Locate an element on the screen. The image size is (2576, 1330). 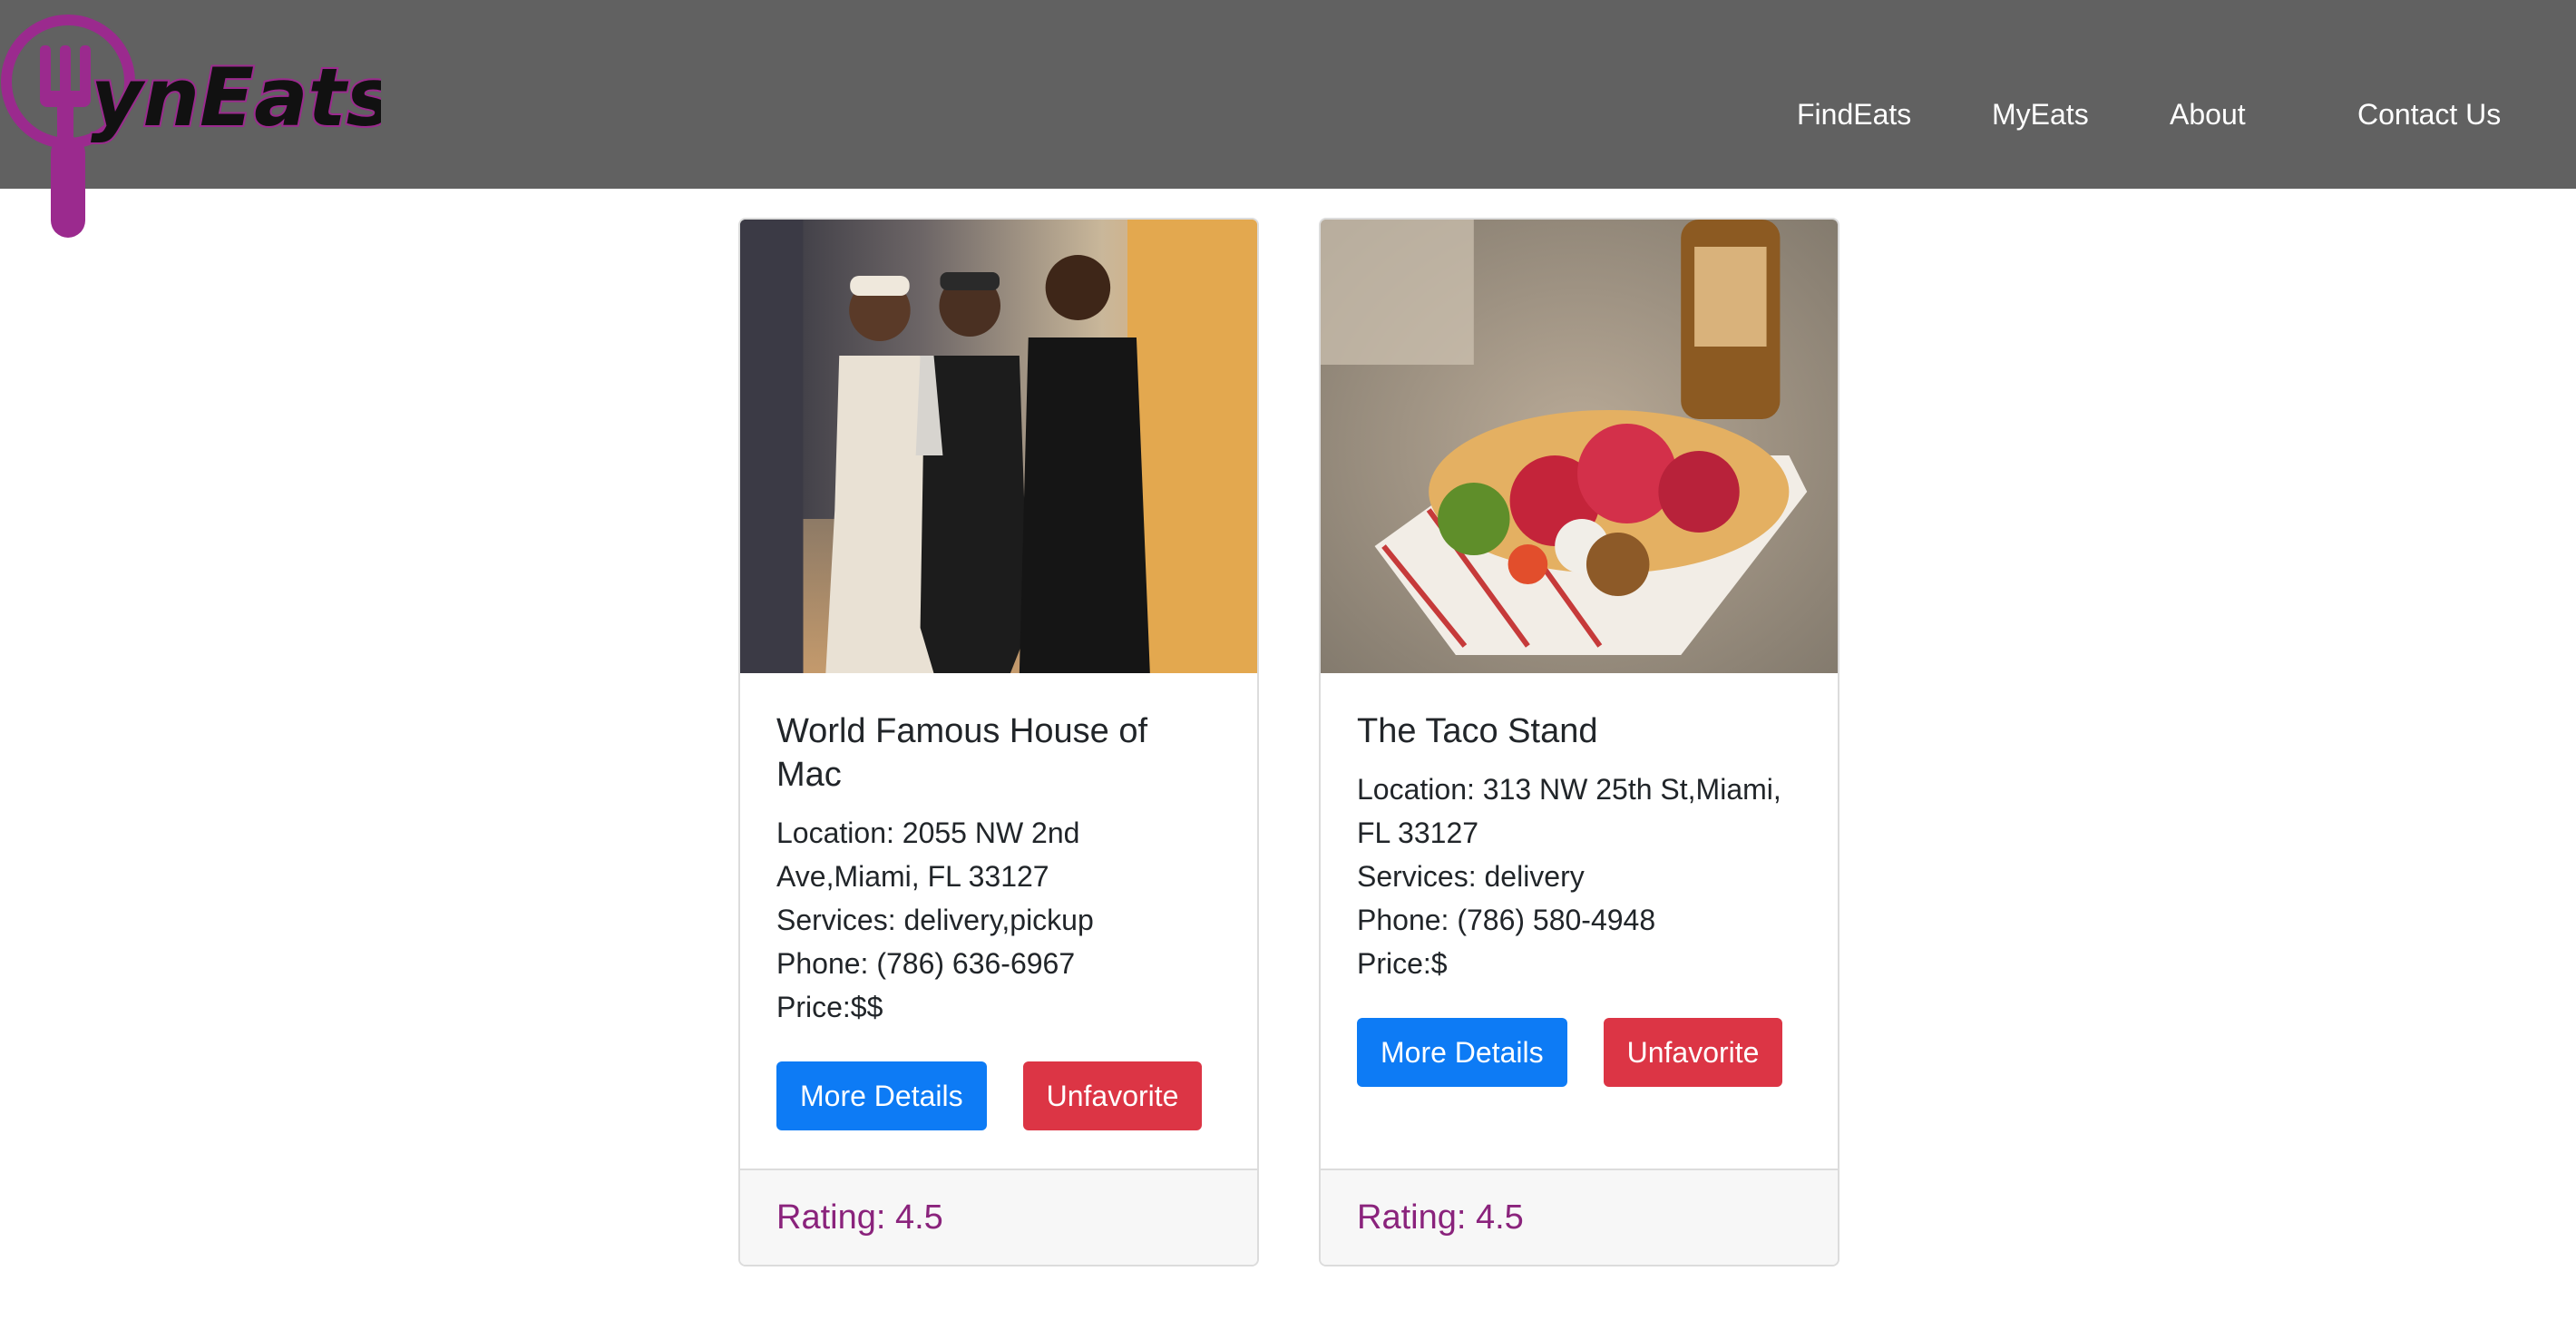
restaurant-services: Services: delivery,pickup is located at coordinates (935, 920).